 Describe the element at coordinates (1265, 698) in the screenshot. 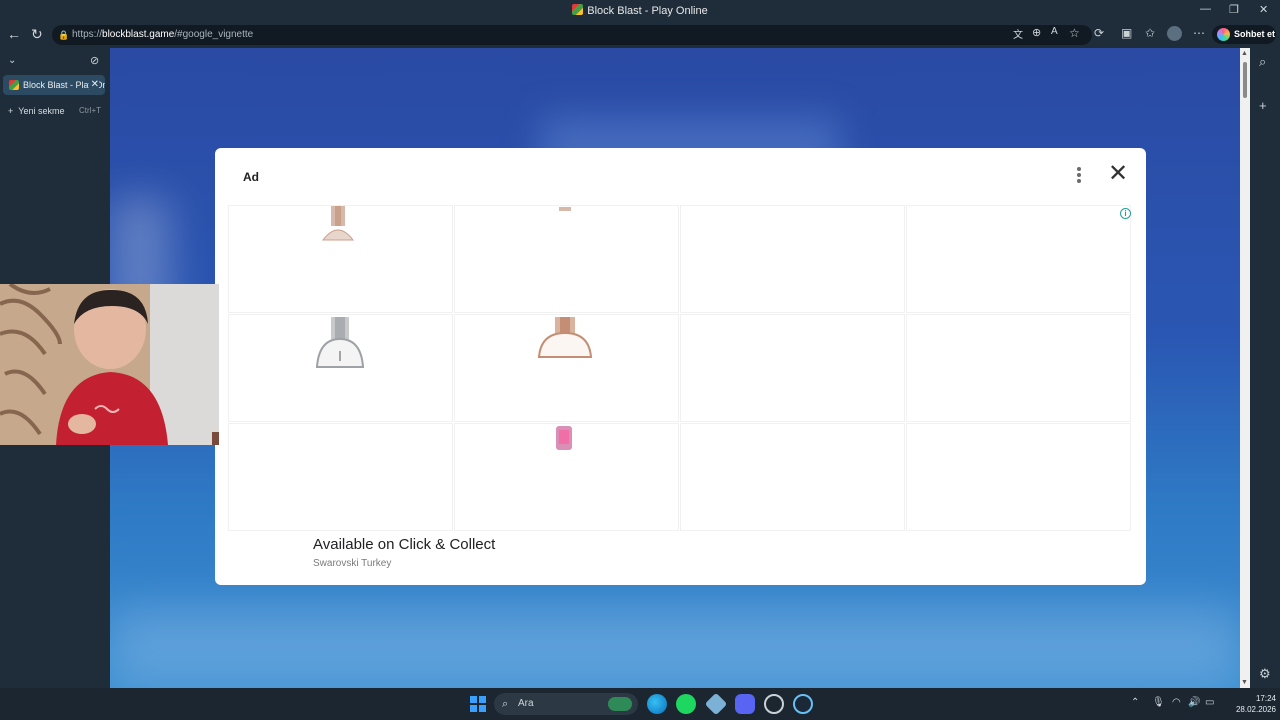

I see `clock-time: 17:24` at that location.